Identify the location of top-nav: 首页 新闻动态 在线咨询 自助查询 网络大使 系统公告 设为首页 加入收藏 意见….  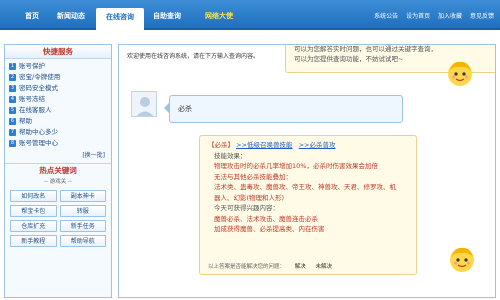
(250, 15).